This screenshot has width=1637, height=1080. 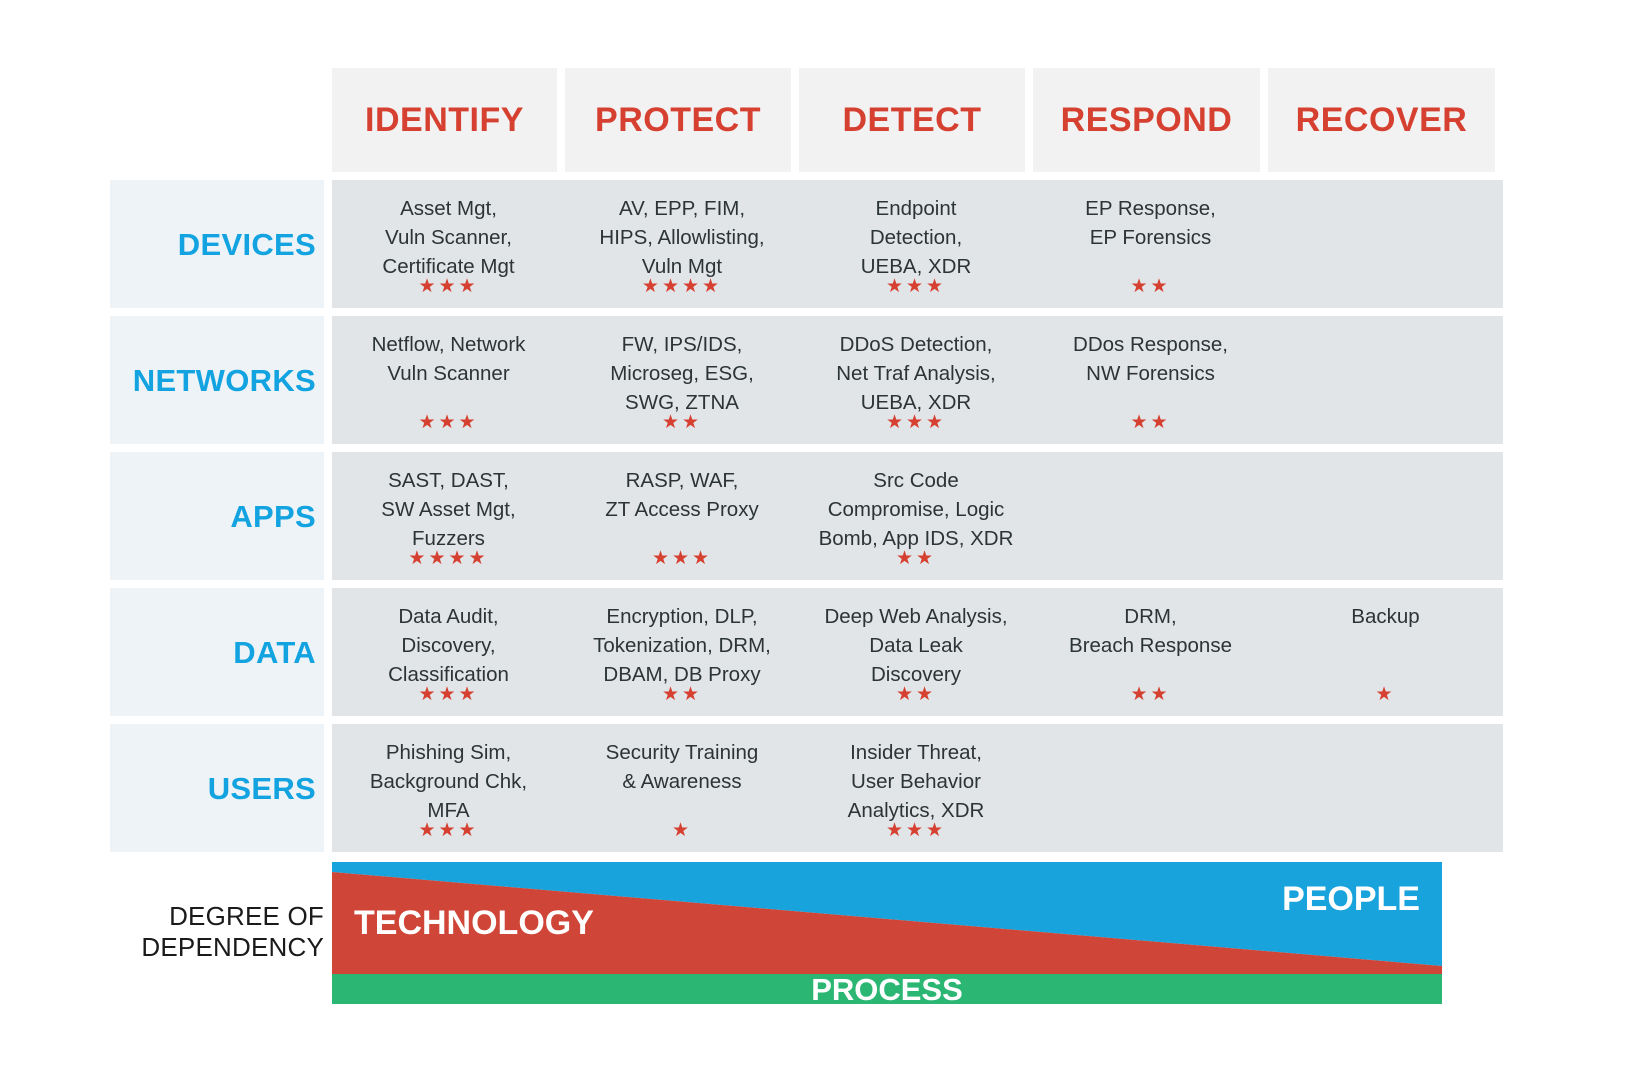 I want to click on matrix-cell-users-recover, so click(x=1385, y=788).